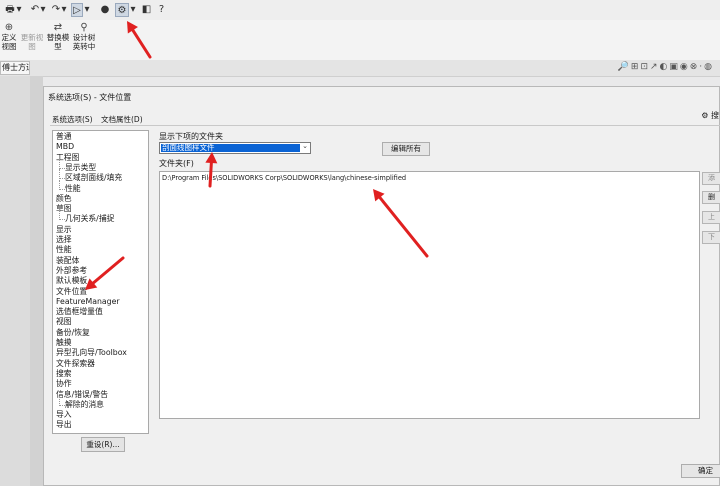  I want to click on arrow-to-folder-path-shaft, so click(403, 227).